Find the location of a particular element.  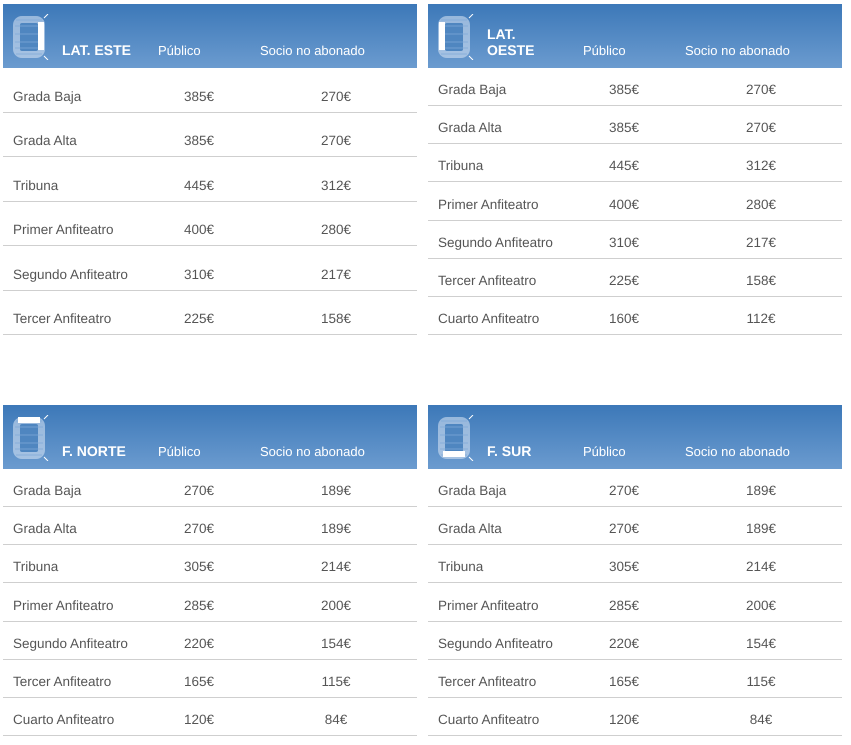

section-title: LAT. ESTE is located at coordinates (96, 50).